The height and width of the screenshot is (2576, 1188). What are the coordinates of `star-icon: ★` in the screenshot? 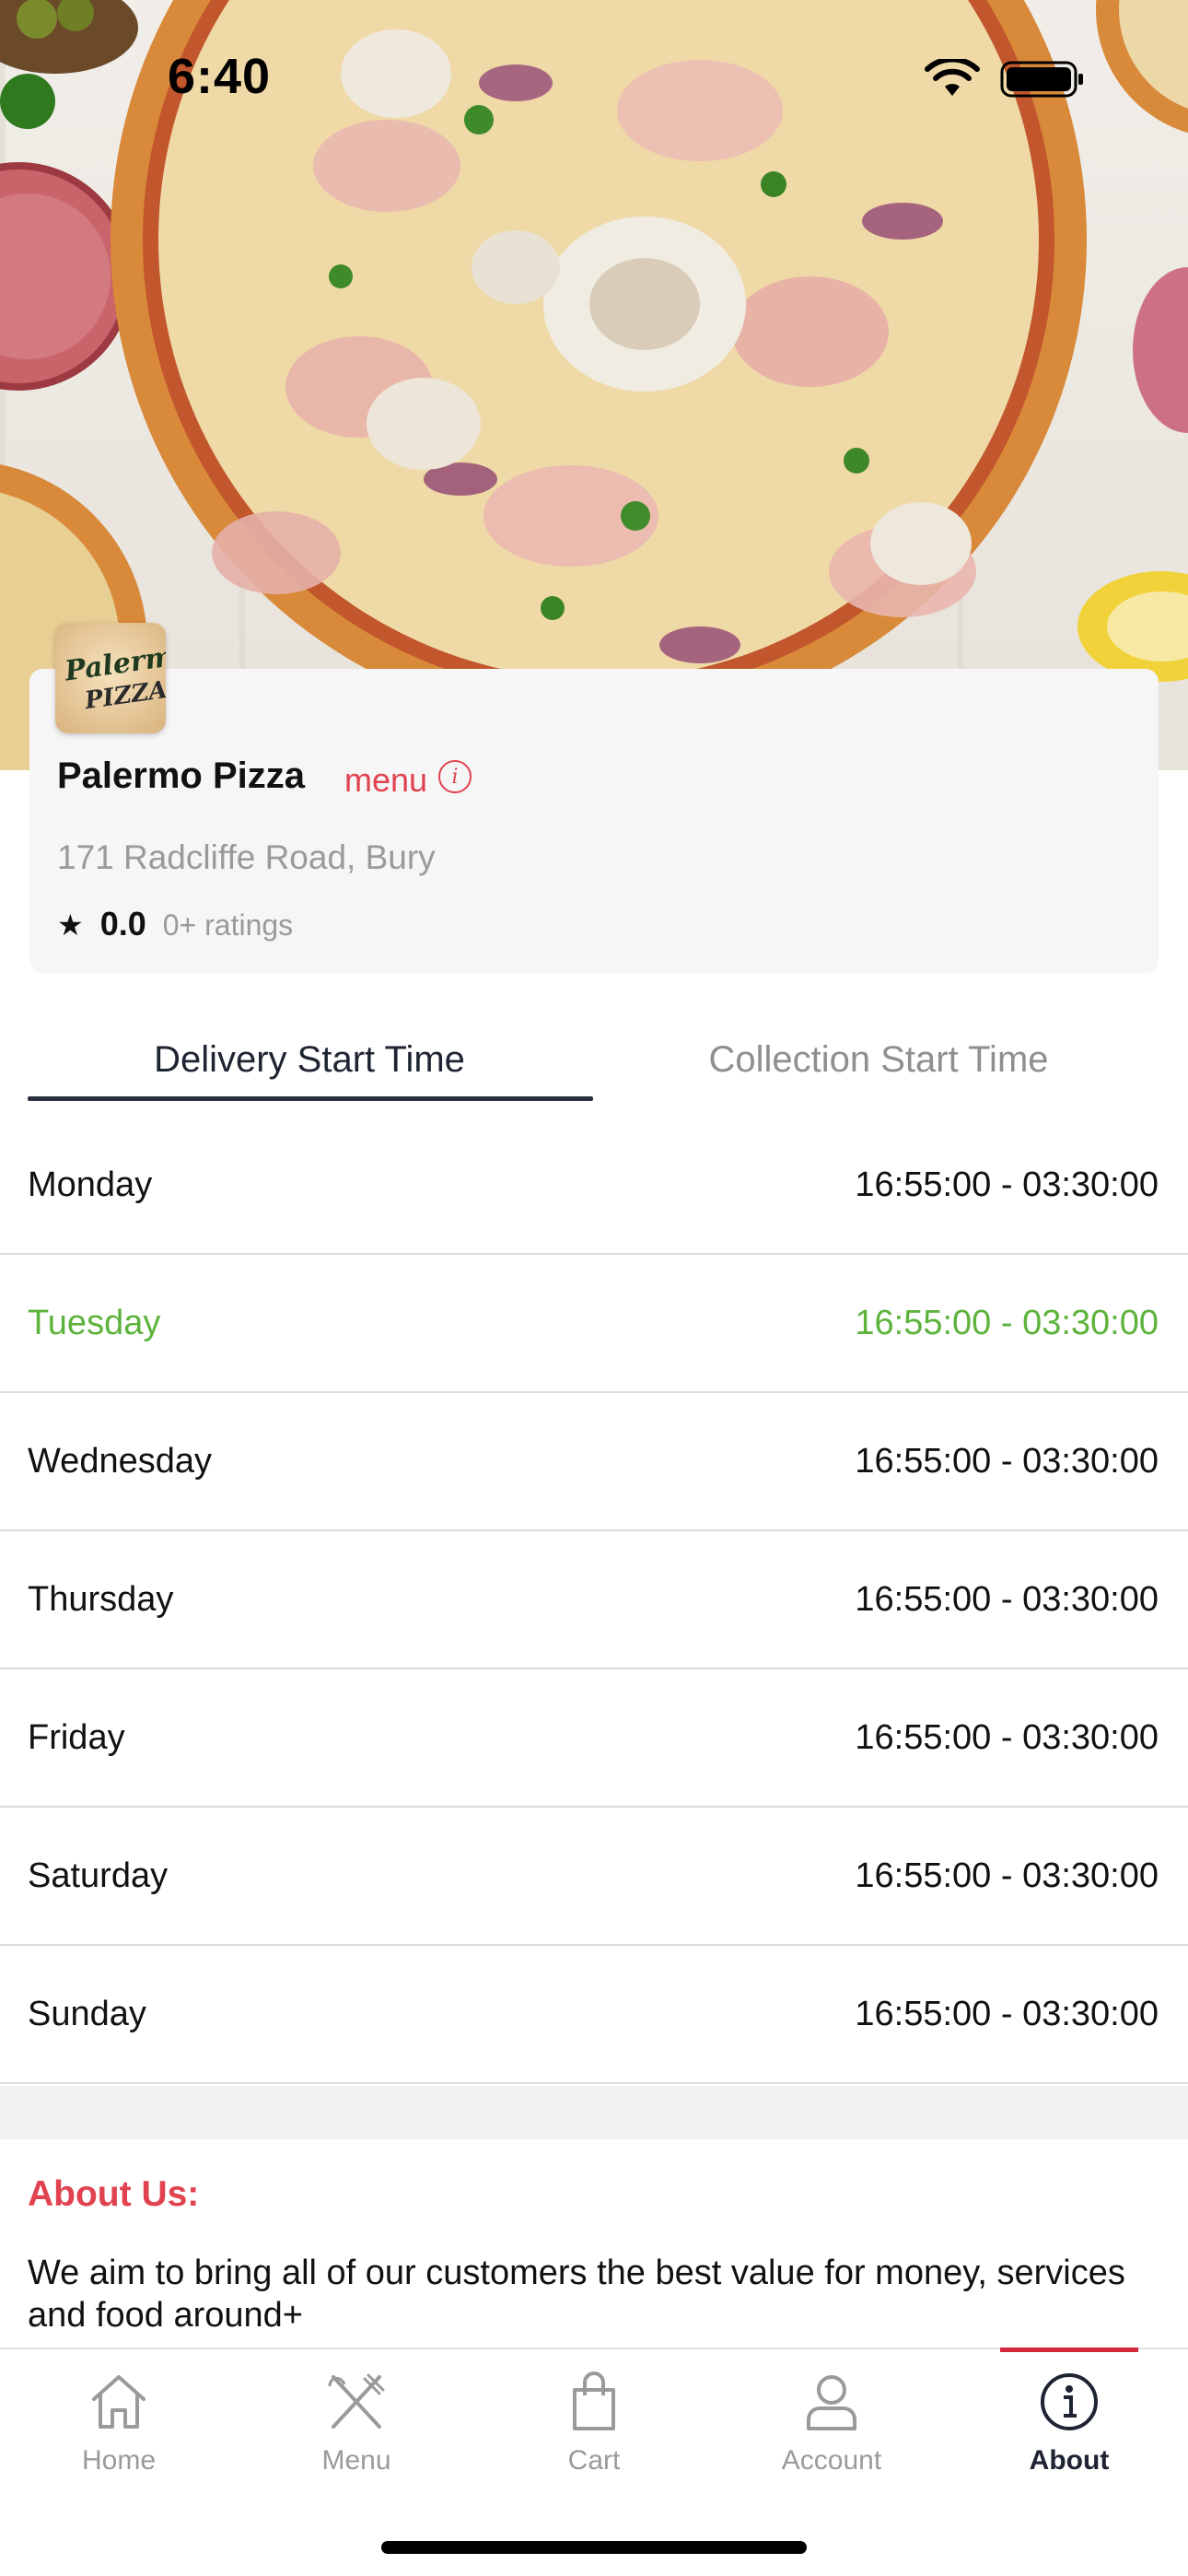 It's located at (70, 925).